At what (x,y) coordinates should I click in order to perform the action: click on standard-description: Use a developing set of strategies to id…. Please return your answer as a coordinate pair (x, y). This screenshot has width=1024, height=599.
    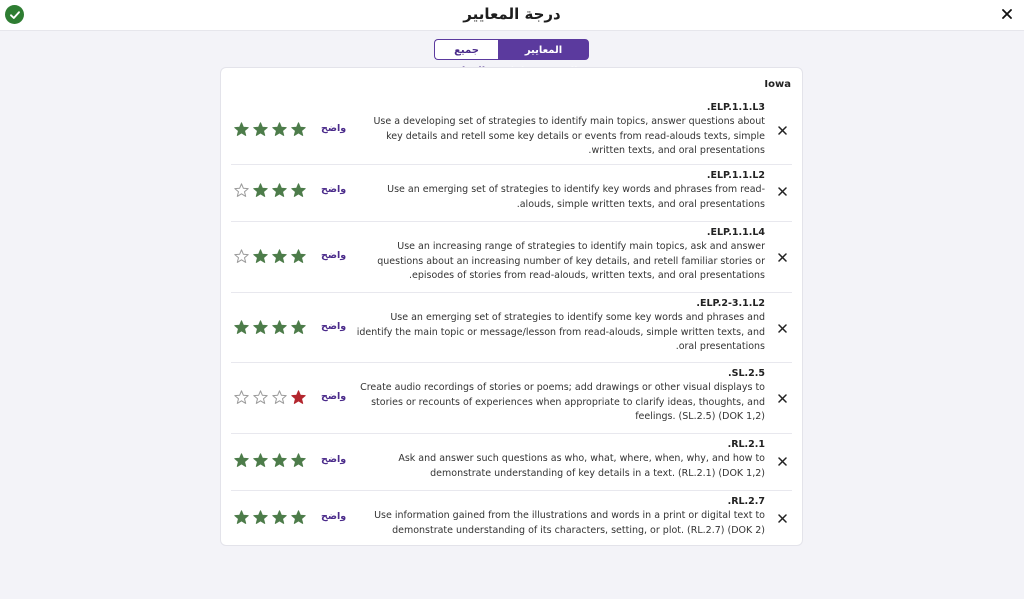
    Looking at the image, I should click on (569, 136).